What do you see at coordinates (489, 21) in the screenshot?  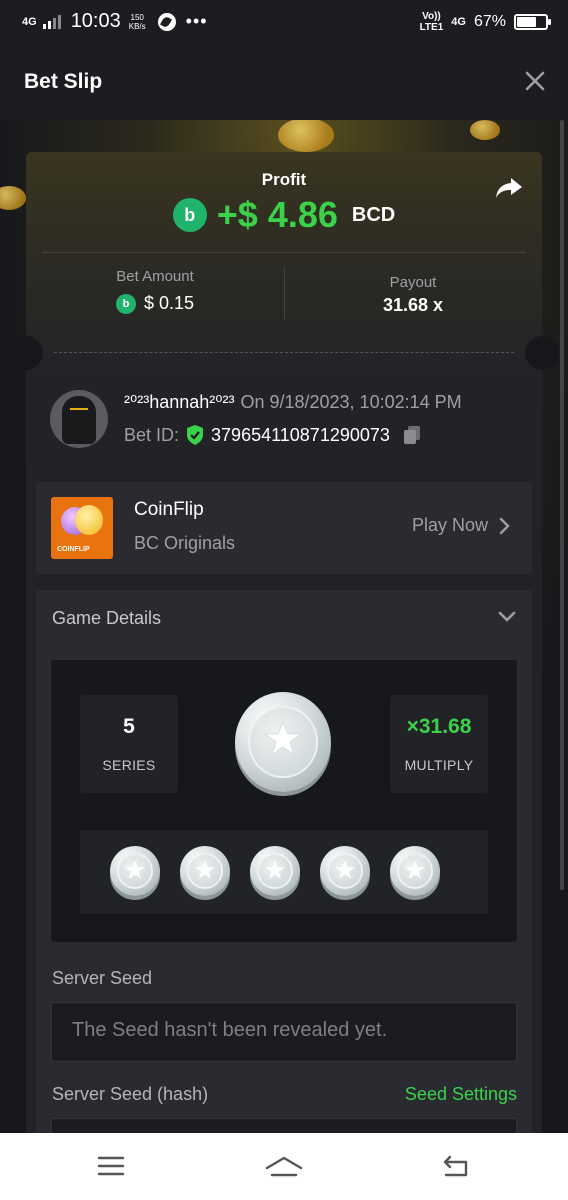 I see `battery-percent: 67%` at bounding box center [489, 21].